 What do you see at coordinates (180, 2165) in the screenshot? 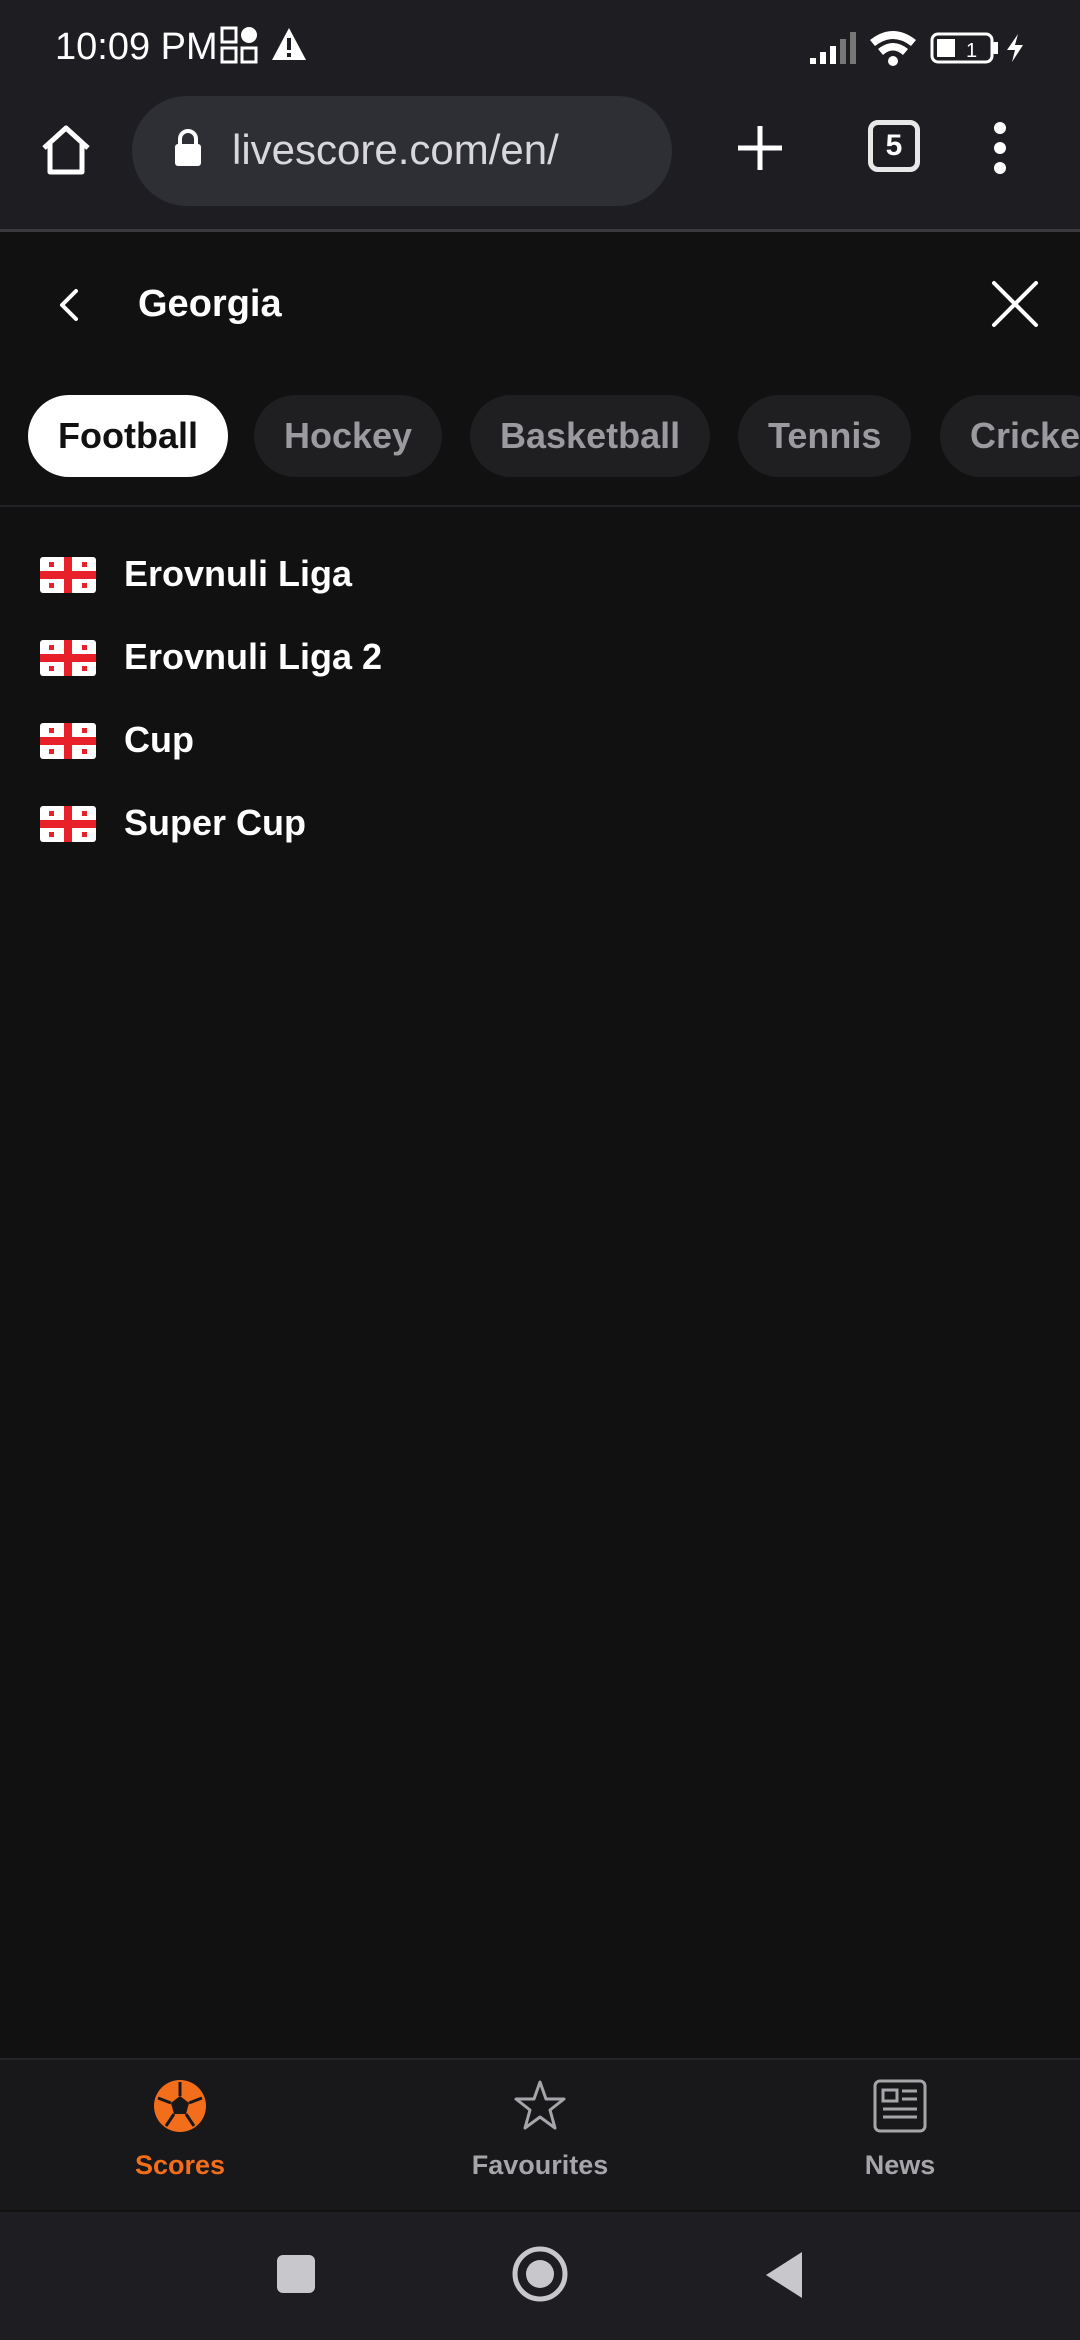
I see `nav-label: Scores` at bounding box center [180, 2165].